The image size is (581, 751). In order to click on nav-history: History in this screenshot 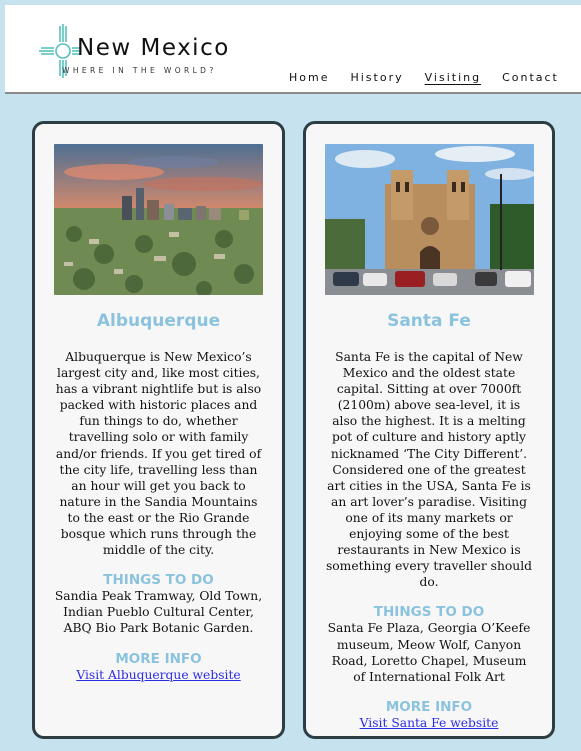, I will do `click(376, 77)`.